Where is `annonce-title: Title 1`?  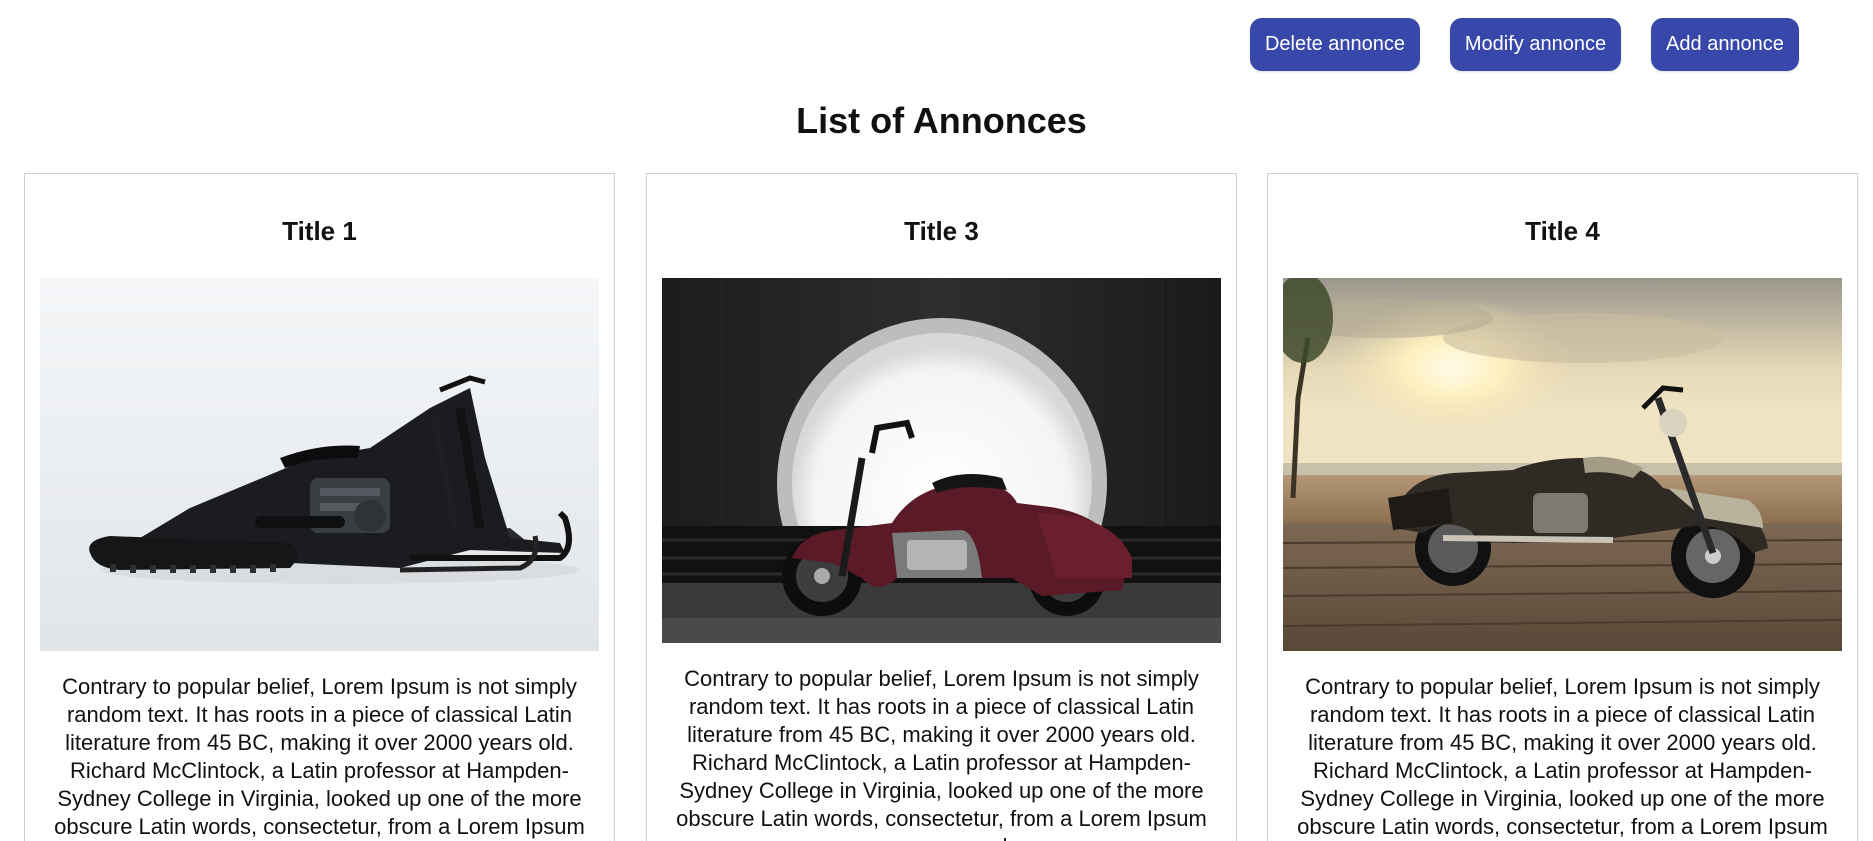 annonce-title: Title 1 is located at coordinates (319, 231).